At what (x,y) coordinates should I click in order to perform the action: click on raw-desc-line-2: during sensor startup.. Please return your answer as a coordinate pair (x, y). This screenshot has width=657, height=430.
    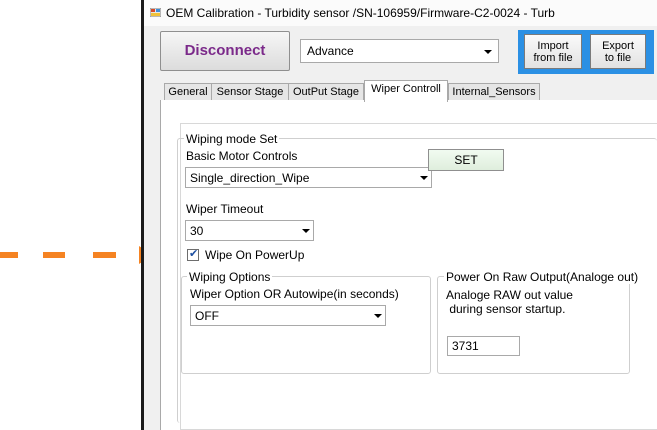
    Looking at the image, I should click on (506, 309).